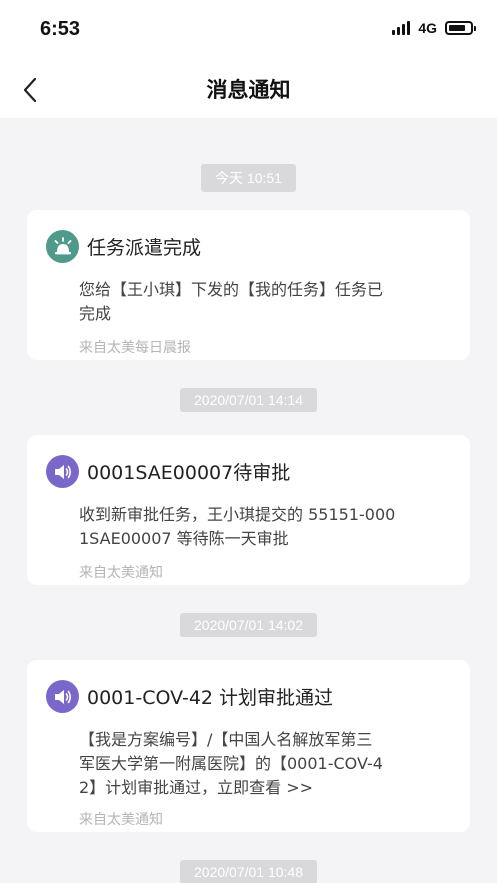 The height and width of the screenshot is (883, 497). Describe the element at coordinates (401, 28) in the screenshot. I see `signal-icon` at that location.